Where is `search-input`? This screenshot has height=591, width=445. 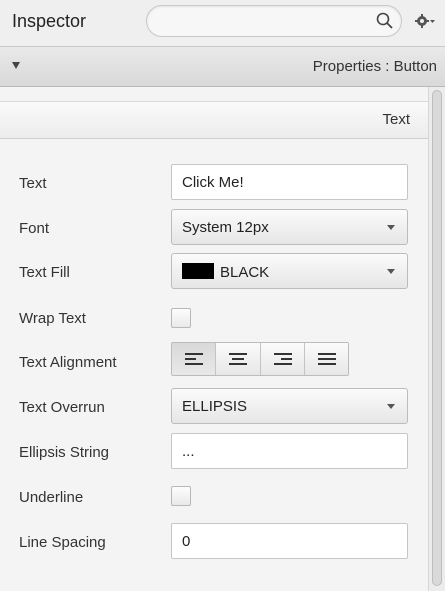 search-input is located at coordinates (274, 21).